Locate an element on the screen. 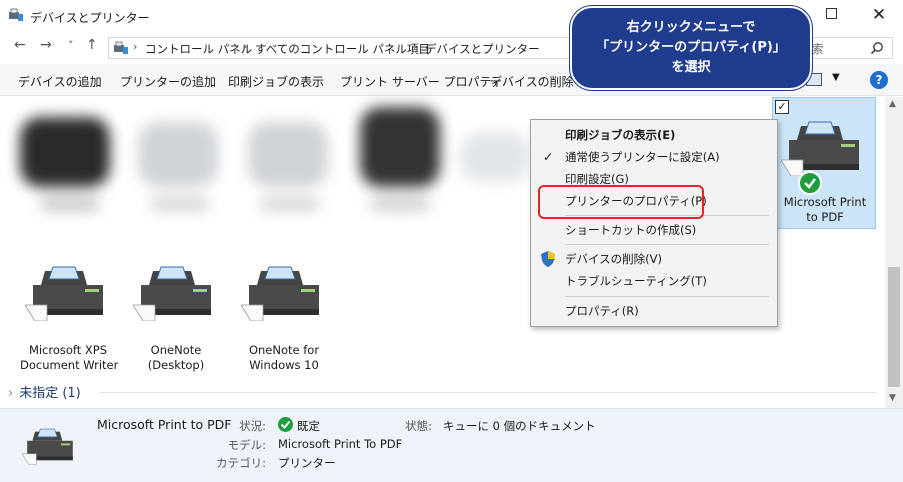  breadcrumb-all-items: すべてのコントロール パネル項目 is located at coordinates (342, 49).